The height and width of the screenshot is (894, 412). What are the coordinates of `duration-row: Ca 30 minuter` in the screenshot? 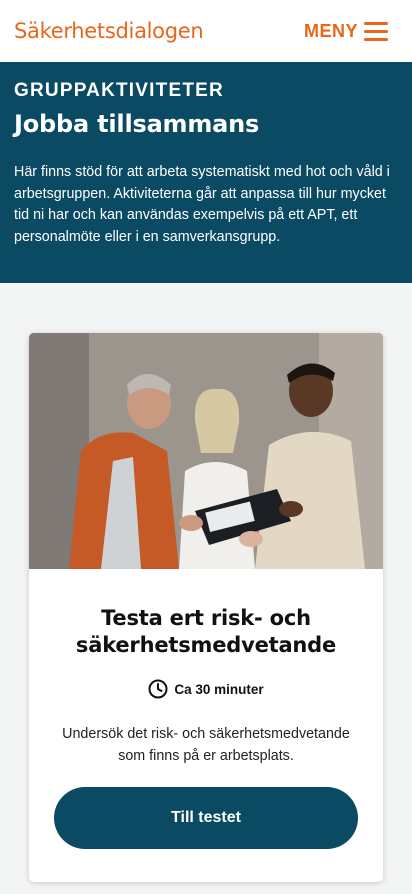 It's located at (206, 689).